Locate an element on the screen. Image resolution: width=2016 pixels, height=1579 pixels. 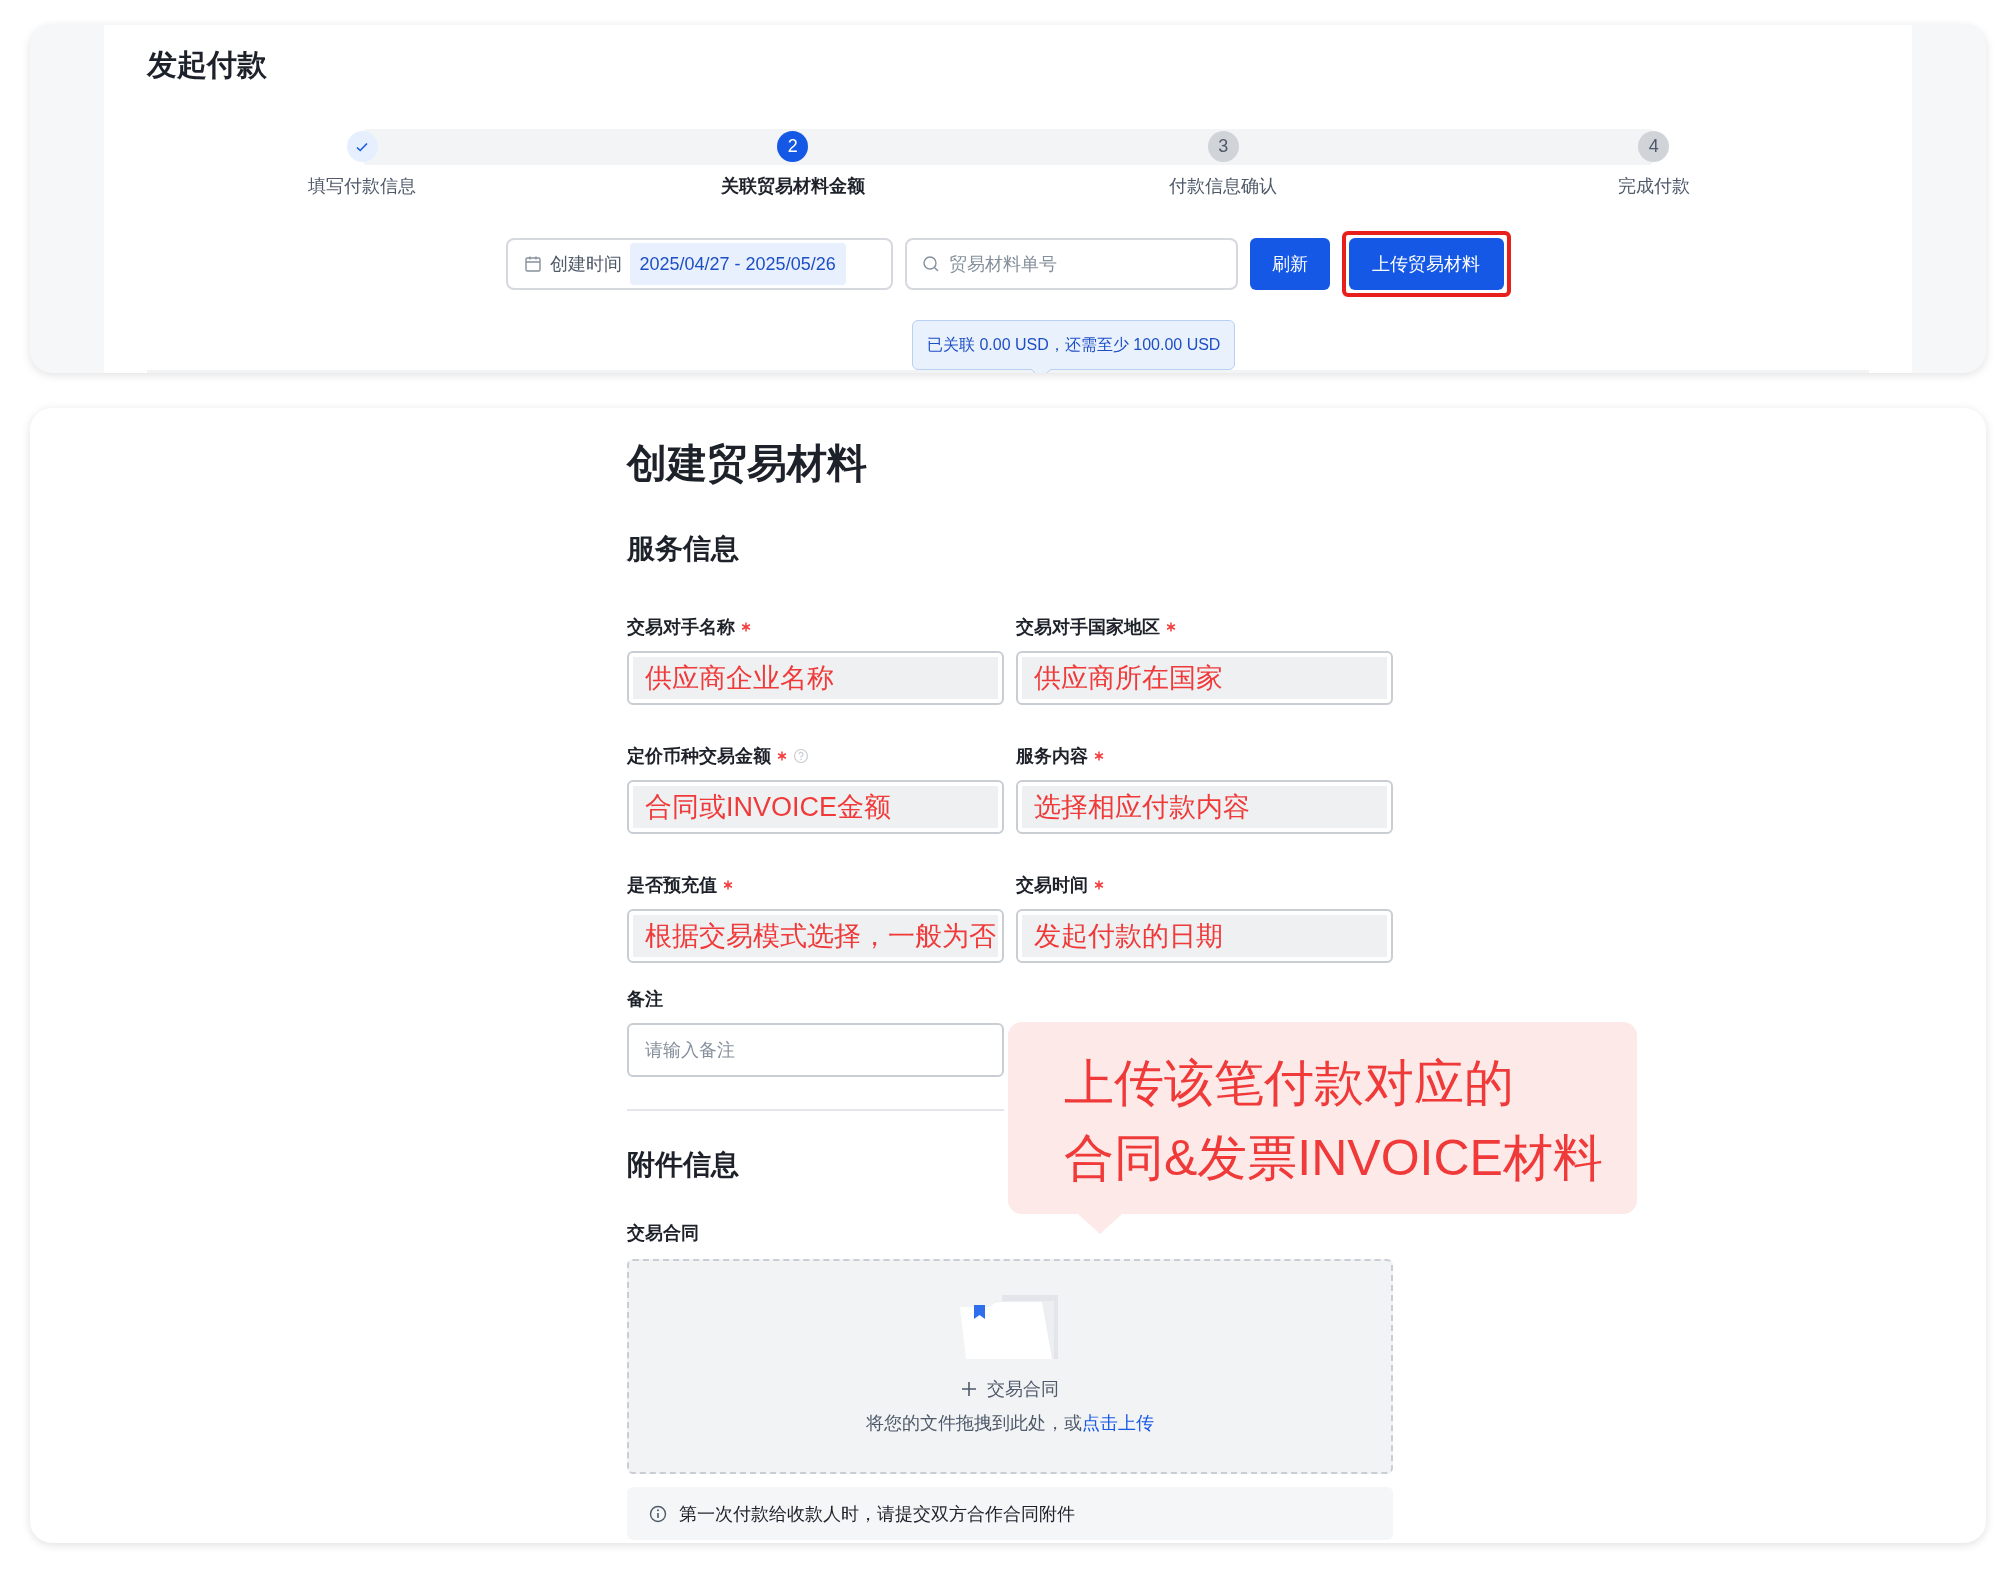
section-title: 附件信息 is located at coordinates (683, 1165).